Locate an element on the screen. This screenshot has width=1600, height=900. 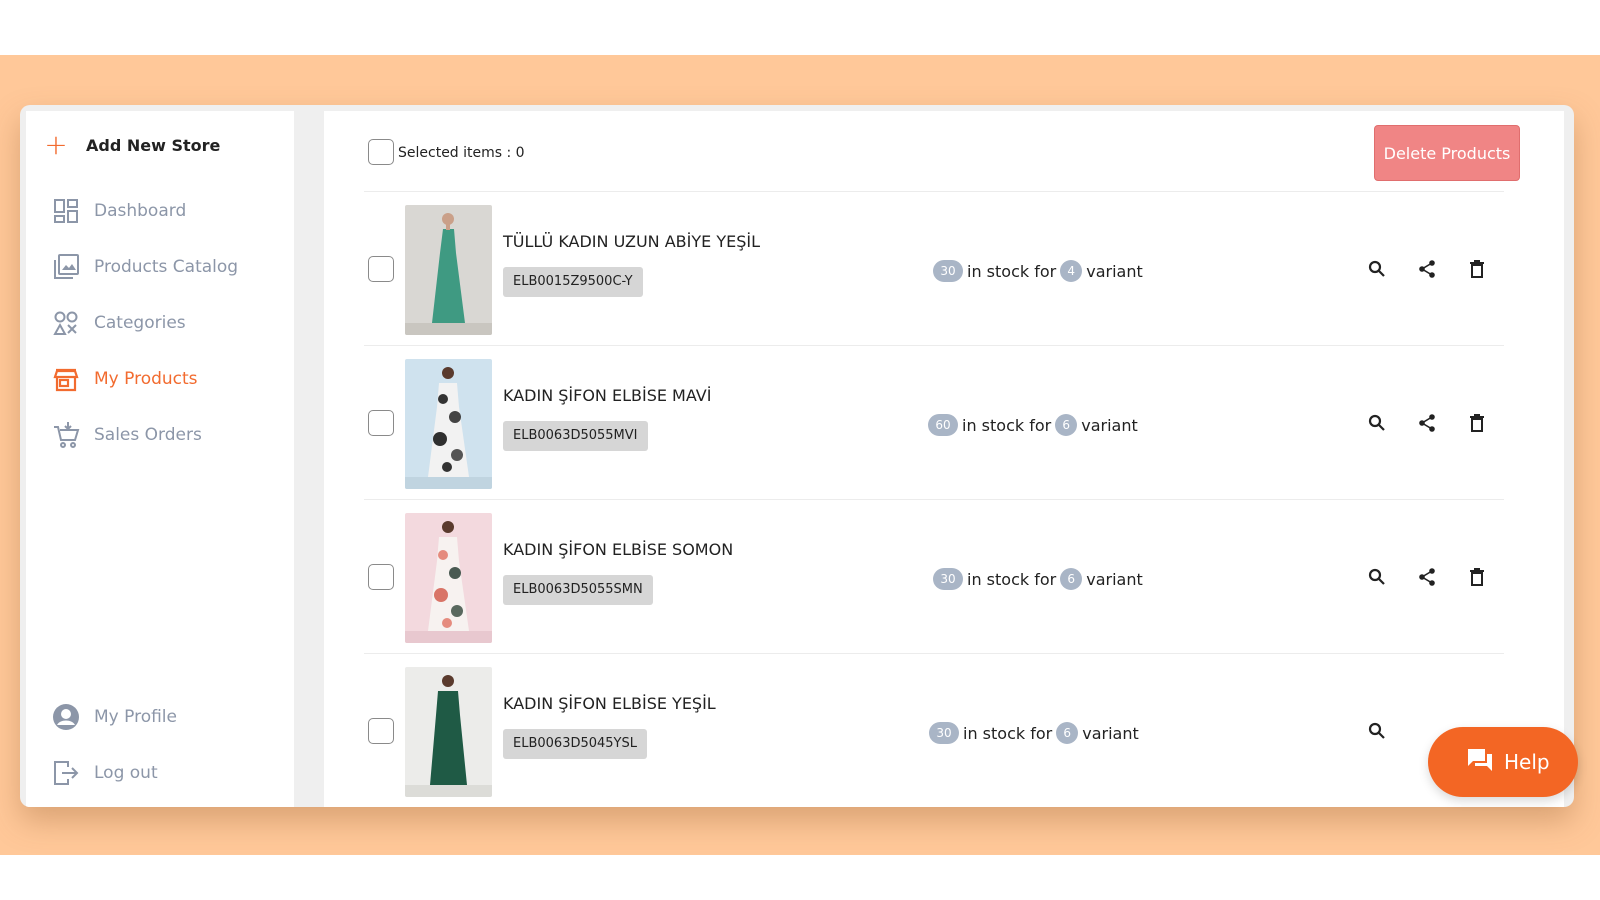
stock-count-badge: 60 is located at coordinates (943, 425).